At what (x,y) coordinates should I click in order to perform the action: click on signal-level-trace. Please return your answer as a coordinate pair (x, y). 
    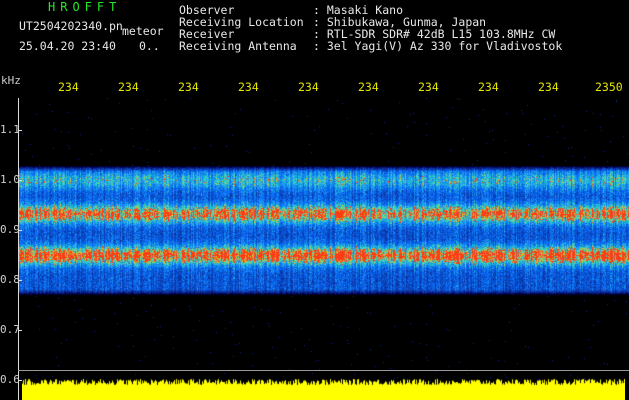
    Looking at the image, I should click on (323, 388).